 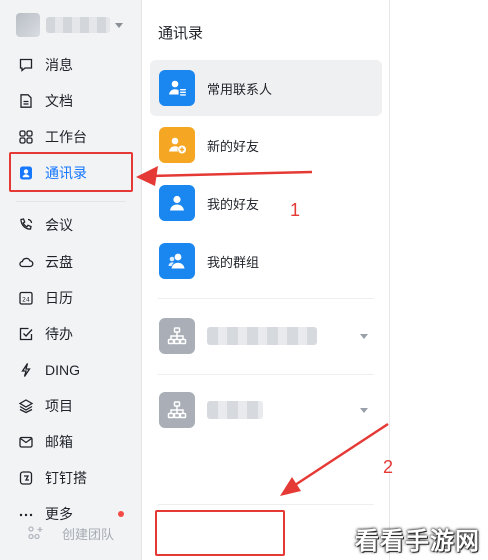 I want to click on contact-row-my-friends: 我的好友, so click(x=266, y=203).